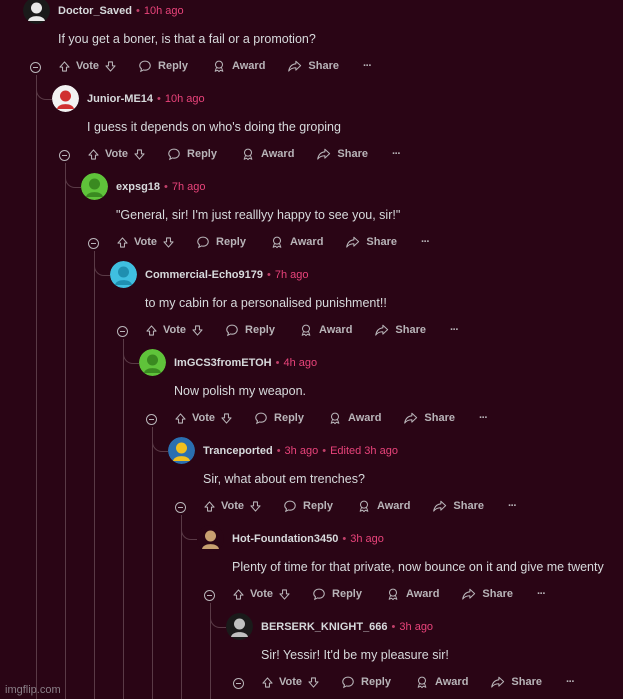 The width and height of the screenshot is (623, 699). What do you see at coordinates (238, 451) in the screenshot?
I see `username: Tranceported` at bounding box center [238, 451].